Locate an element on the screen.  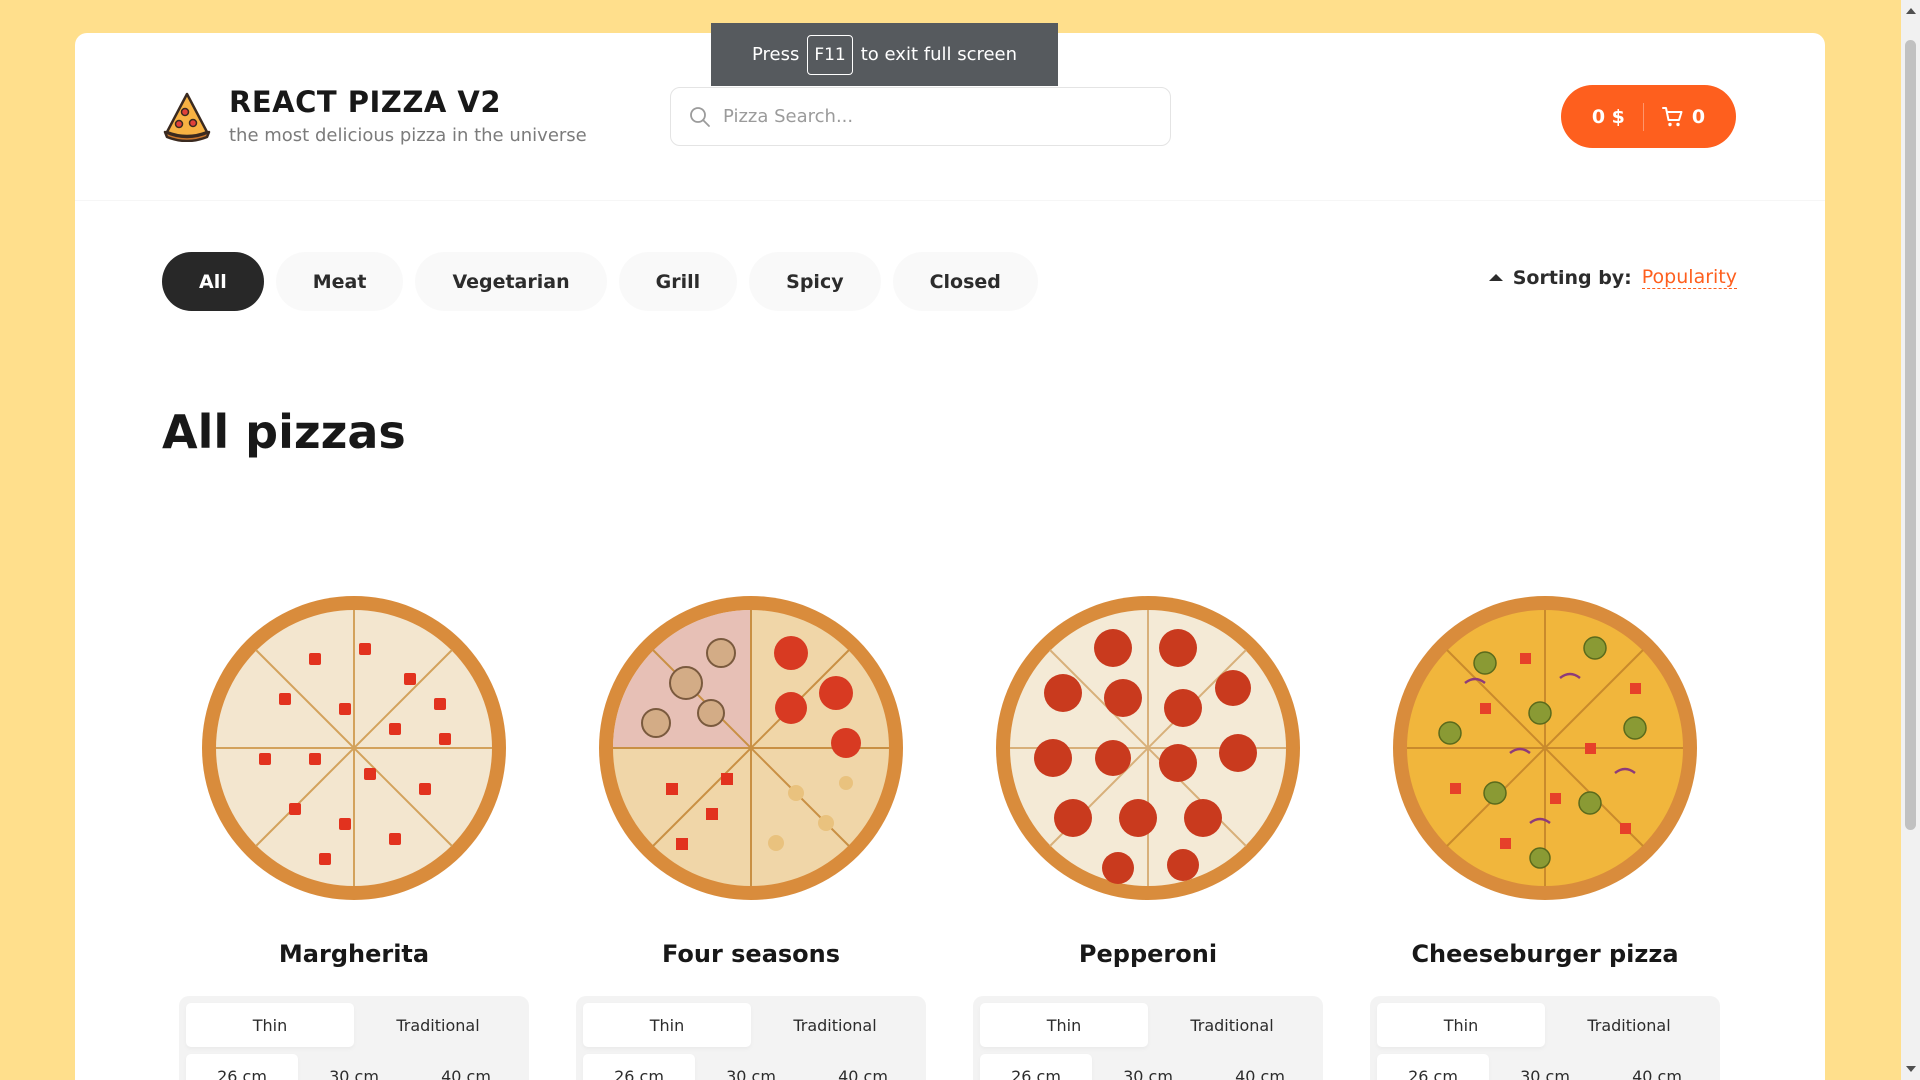
pizza-name: Margherita is located at coordinates (354, 954).